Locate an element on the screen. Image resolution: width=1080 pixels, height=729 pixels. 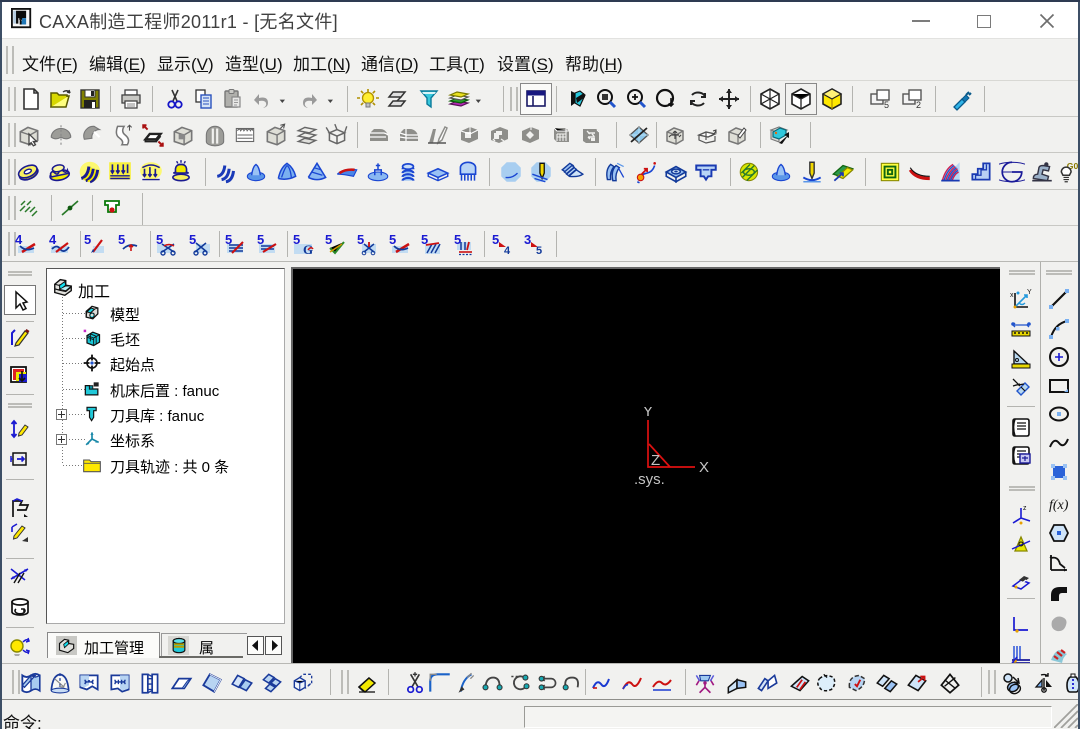
svg-text: 2 is located at coordinates (918, 105).